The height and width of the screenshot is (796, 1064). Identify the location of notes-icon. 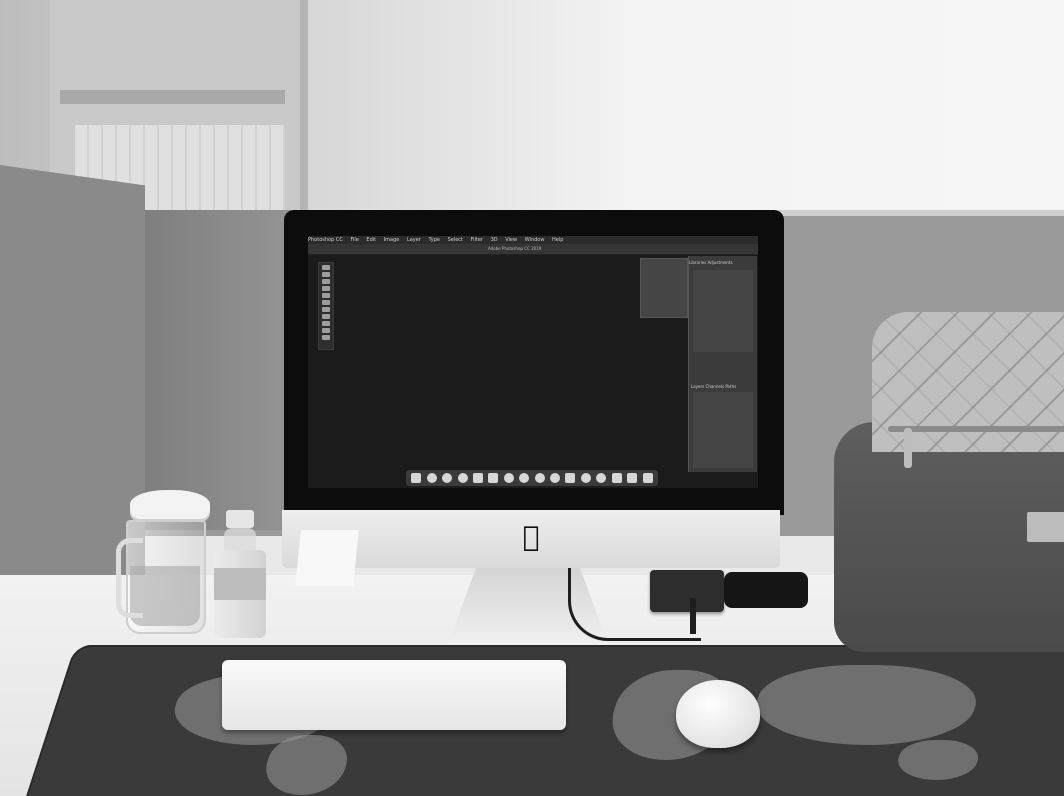
(508, 478).